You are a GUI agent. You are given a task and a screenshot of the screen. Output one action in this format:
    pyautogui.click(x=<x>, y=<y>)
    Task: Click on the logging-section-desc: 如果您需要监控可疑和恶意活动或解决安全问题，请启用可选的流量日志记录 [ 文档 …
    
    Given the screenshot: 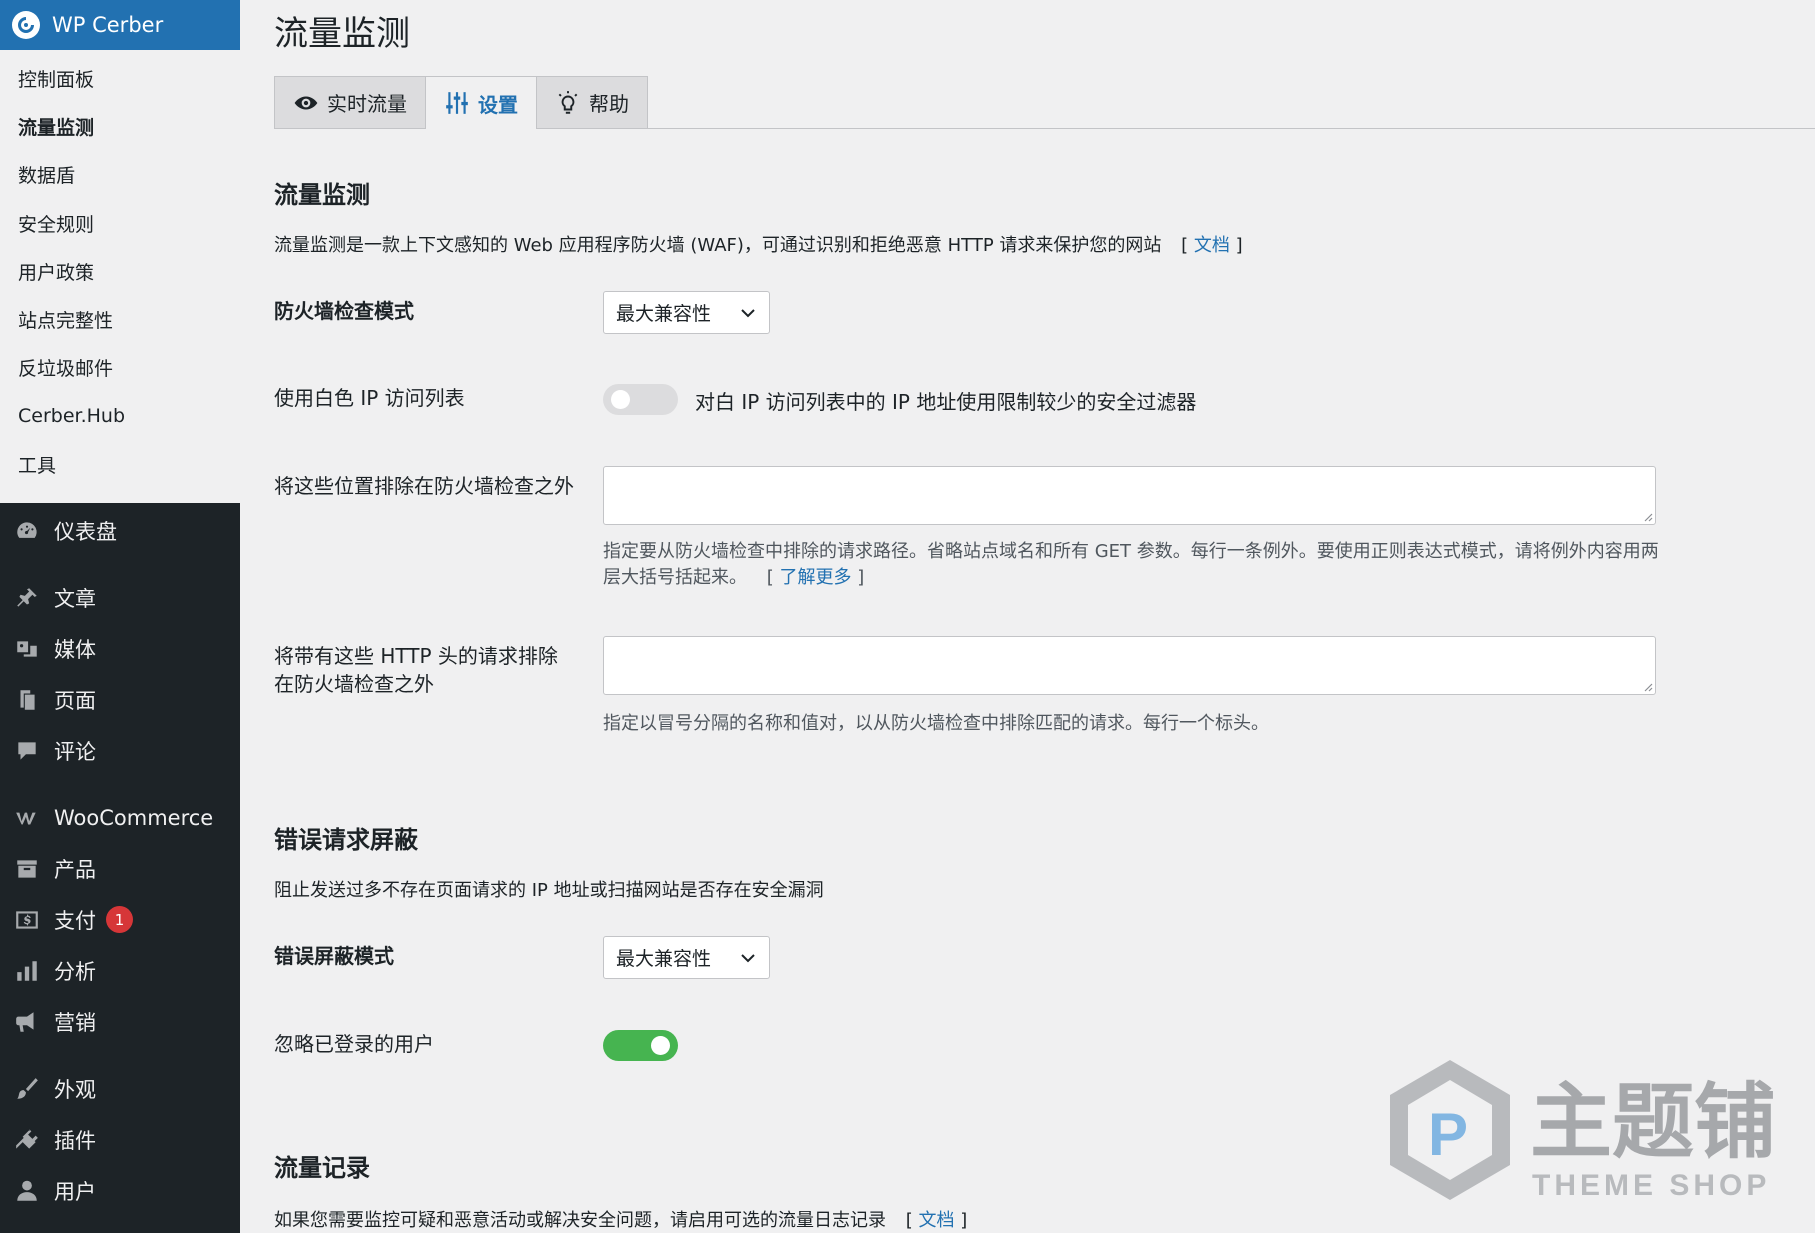 What is the action you would take?
    pyautogui.click(x=621, y=1220)
    